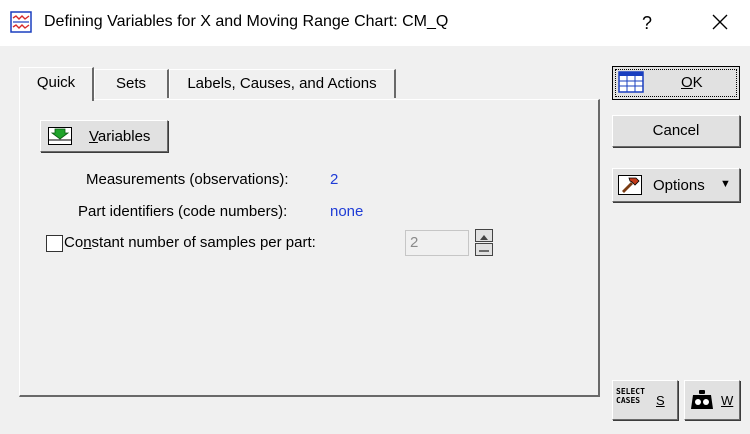 The width and height of the screenshot is (750, 434). I want to click on weights-label: W, so click(727, 400).